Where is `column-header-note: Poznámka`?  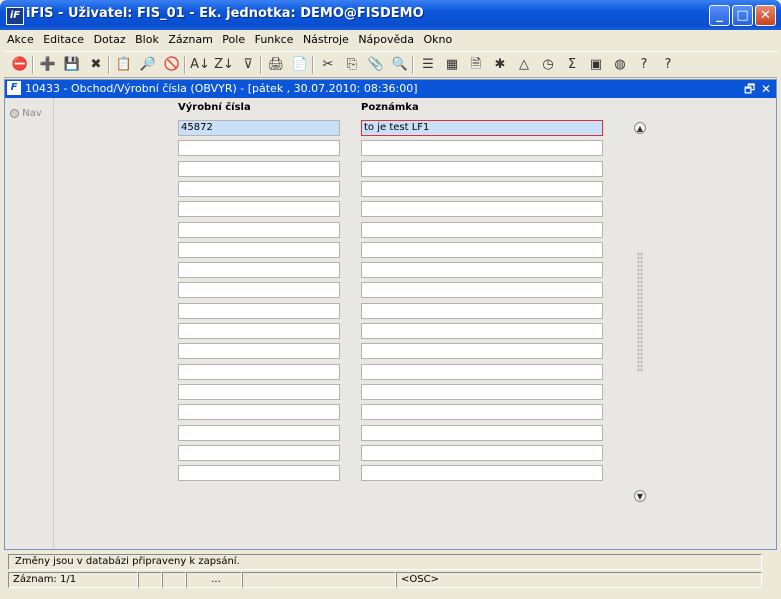
column-header-note: Poznámka is located at coordinates (390, 107).